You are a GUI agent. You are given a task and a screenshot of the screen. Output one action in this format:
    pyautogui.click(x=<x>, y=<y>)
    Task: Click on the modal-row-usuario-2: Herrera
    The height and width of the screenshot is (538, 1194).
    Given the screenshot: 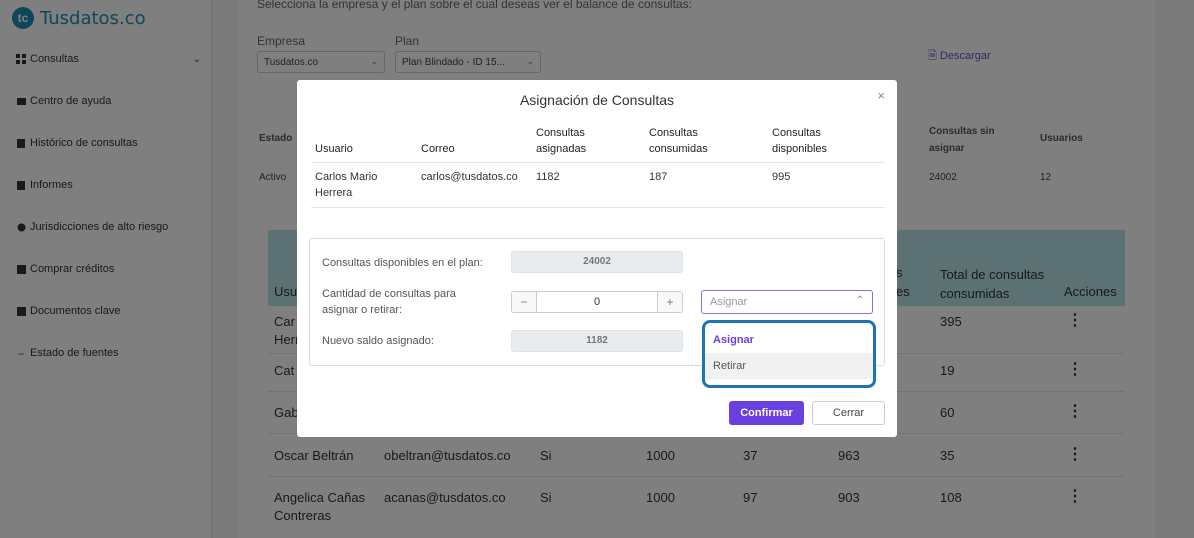 What is the action you would take?
    pyautogui.click(x=334, y=193)
    